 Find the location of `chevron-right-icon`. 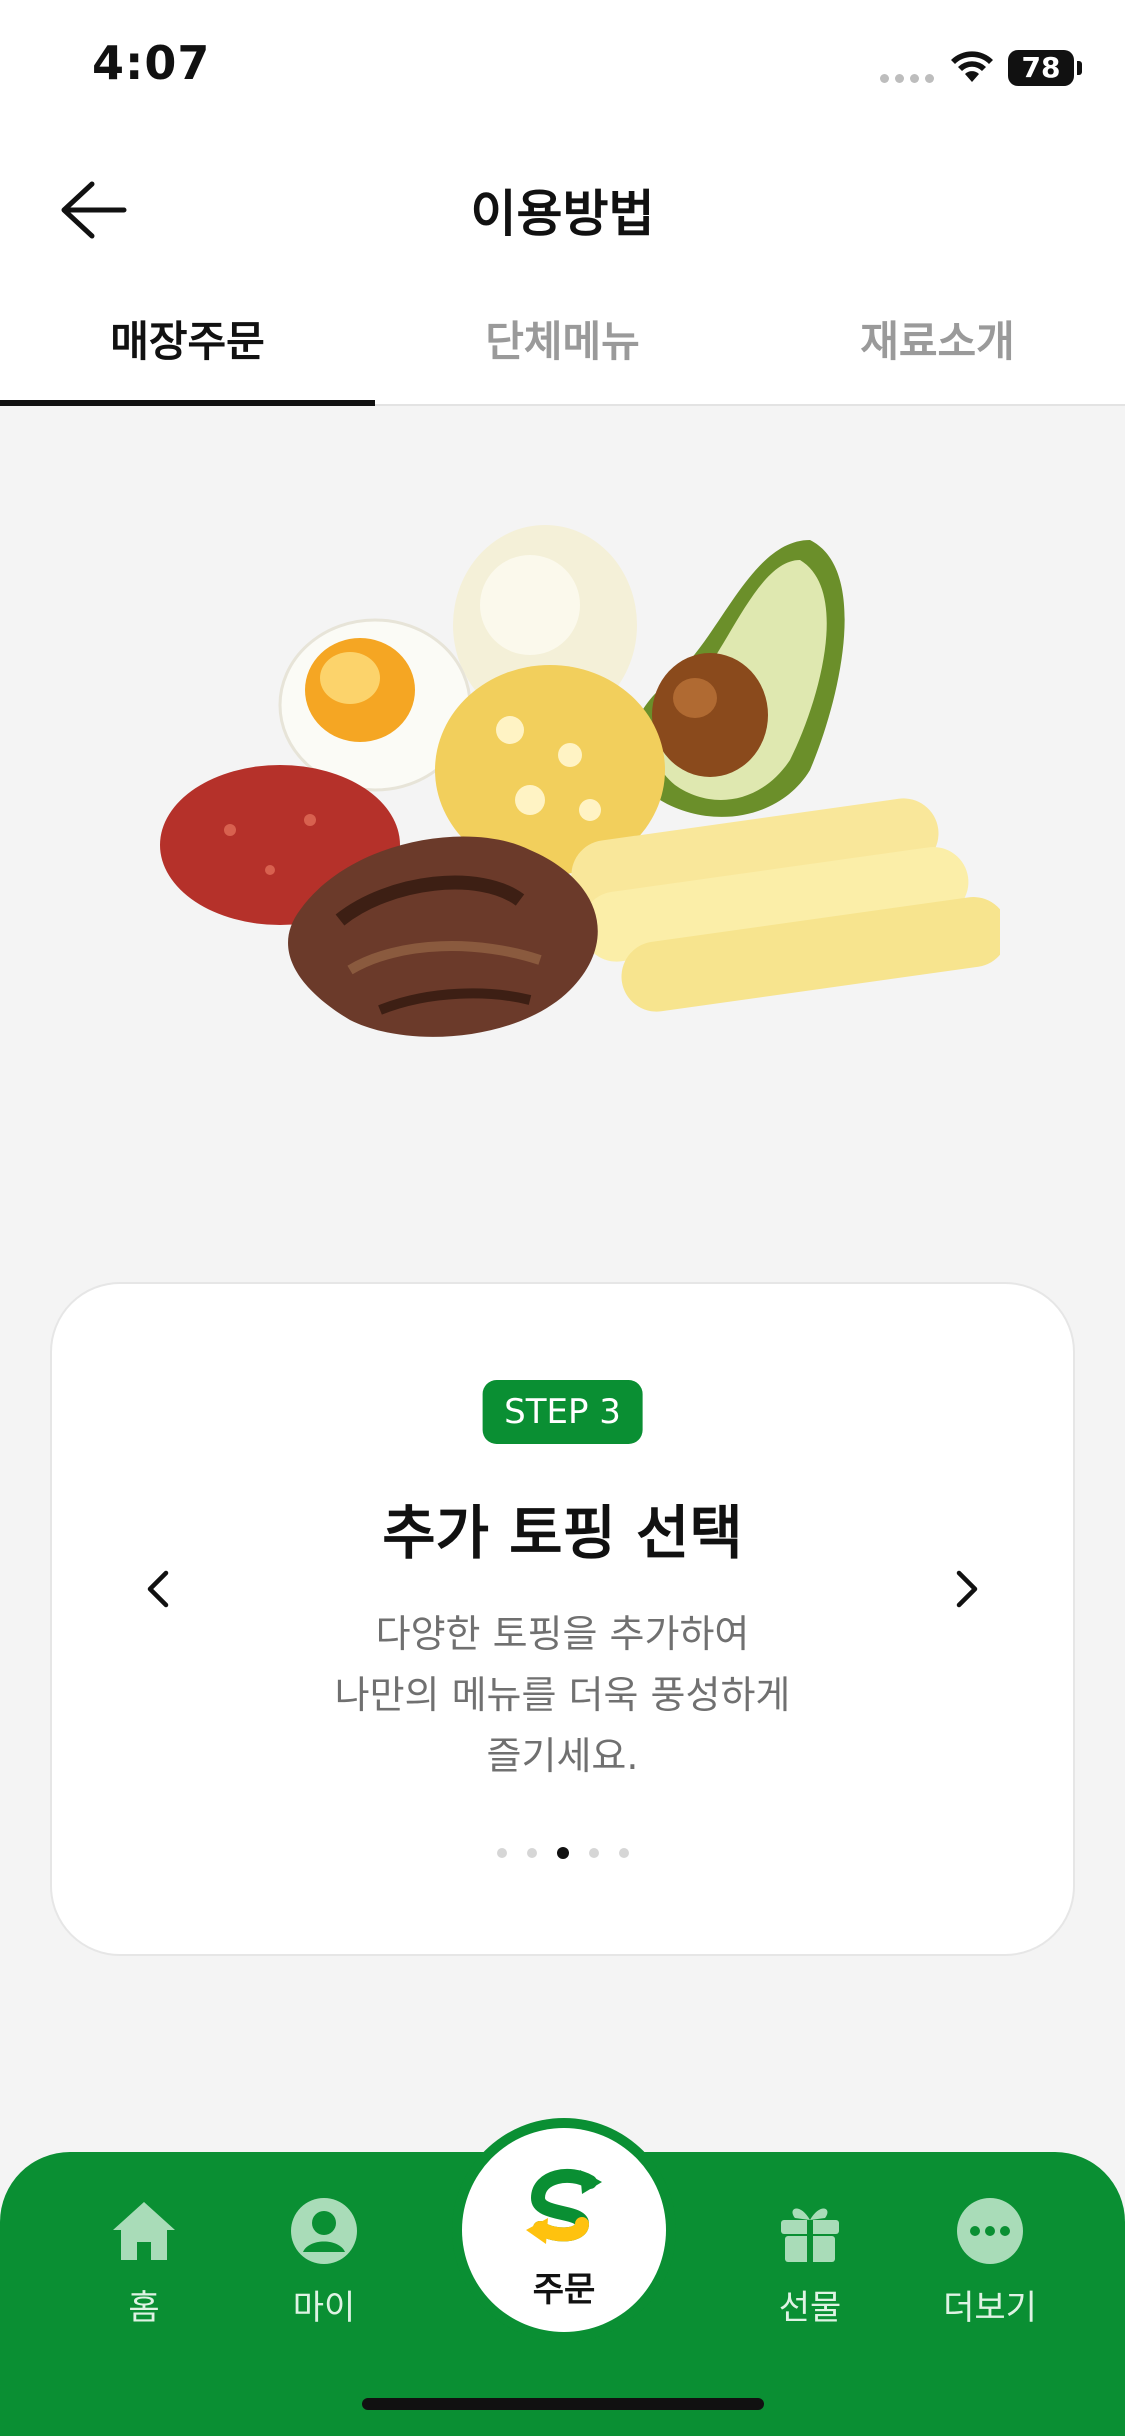

chevron-right-icon is located at coordinates (965, 1589).